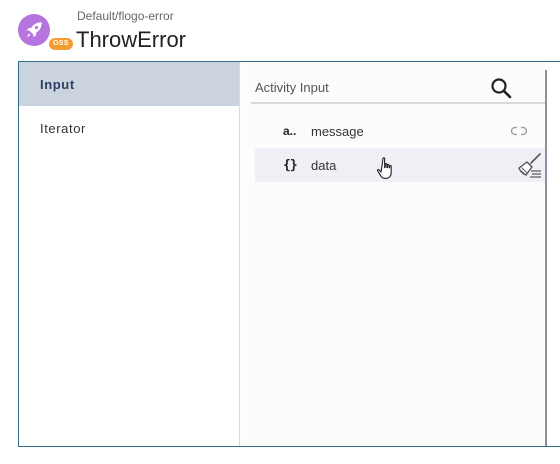 The image size is (560, 464). Describe the element at coordinates (546, 258) in the screenshot. I see `scrollbar` at that location.